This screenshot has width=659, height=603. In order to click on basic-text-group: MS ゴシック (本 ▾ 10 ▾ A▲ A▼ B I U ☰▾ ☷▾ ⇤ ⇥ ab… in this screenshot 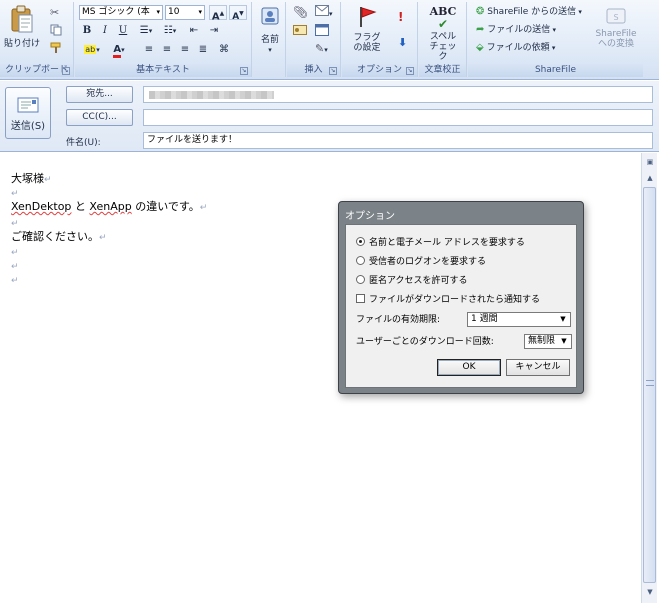, I will do `click(163, 39)`.